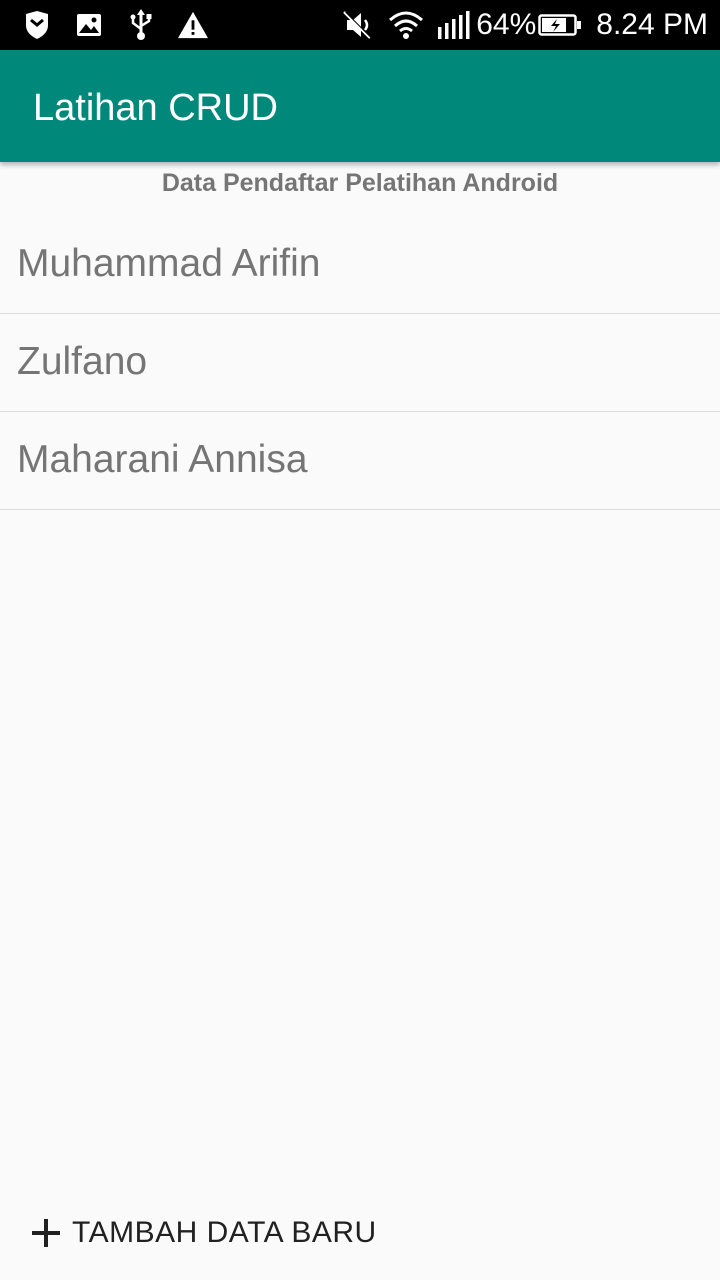 The width and height of the screenshot is (720, 1280). Describe the element at coordinates (37, 25) in the screenshot. I see `shield-icon` at that location.